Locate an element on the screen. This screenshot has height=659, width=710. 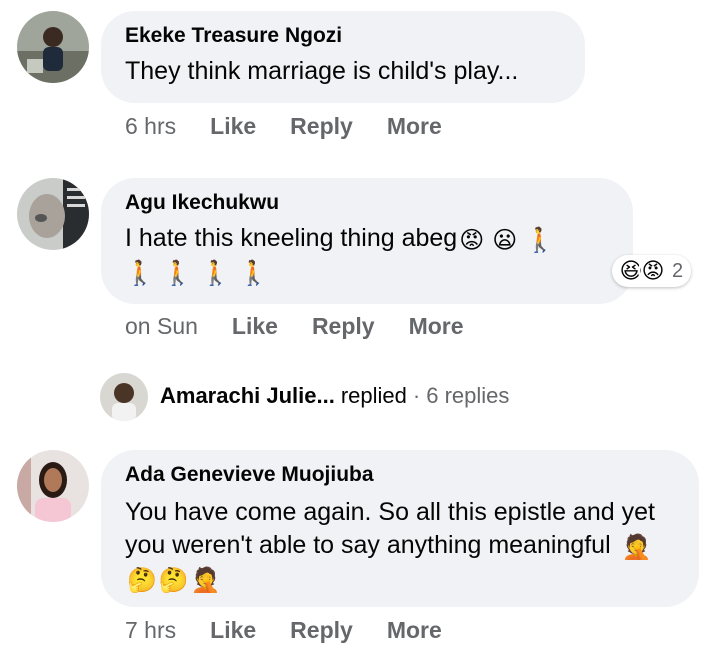
comment-actions: on Sun Like Reply More is located at coordinates (311, 326).